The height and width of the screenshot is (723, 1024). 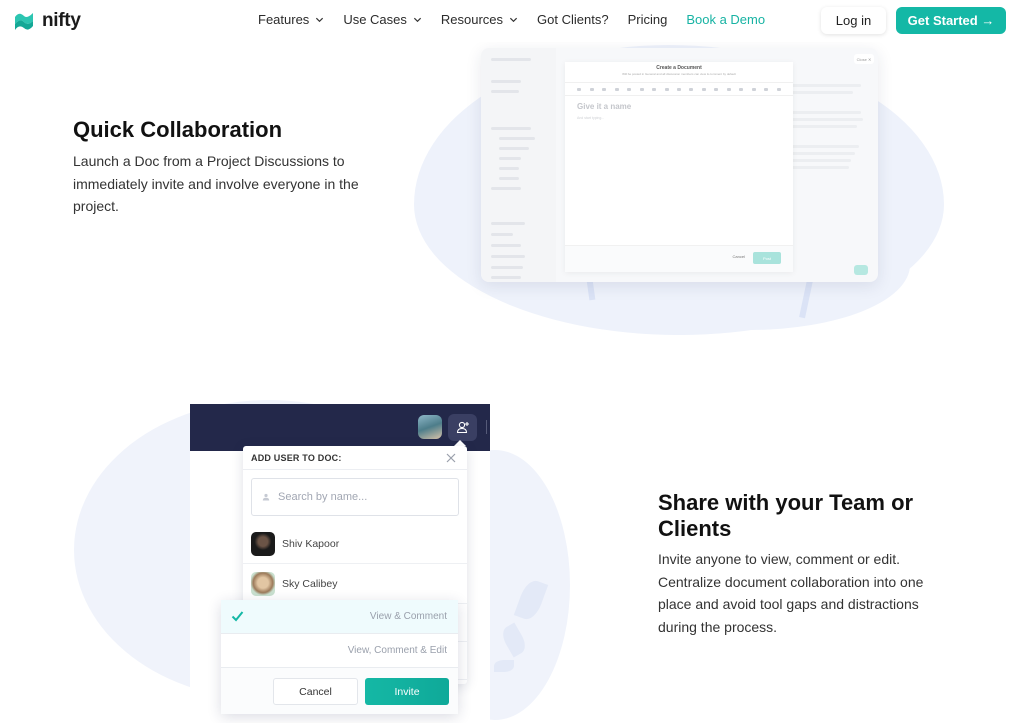 I want to click on nav-book-demo-label: Book a Demo, so click(x=726, y=19).